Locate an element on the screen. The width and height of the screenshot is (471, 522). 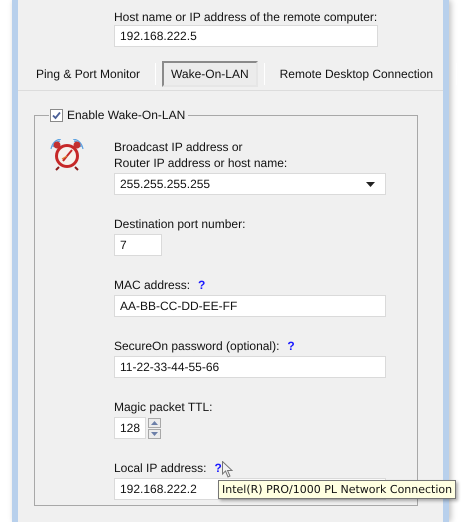
field-label: Magic packet TTL: is located at coordinates (163, 407).